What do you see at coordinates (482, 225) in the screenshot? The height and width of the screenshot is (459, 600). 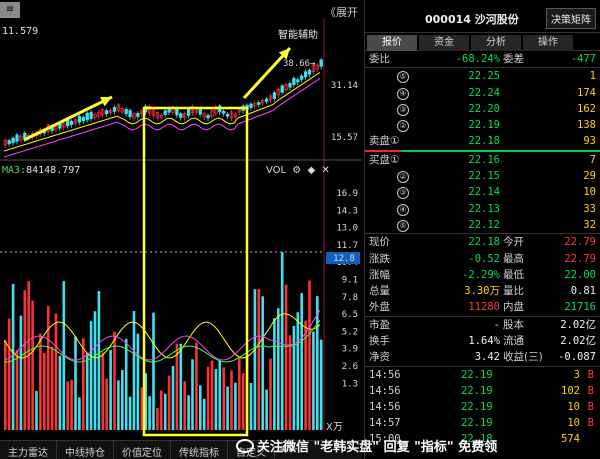 I see `buy-level-row: ⑤ 22.12 32` at bounding box center [482, 225].